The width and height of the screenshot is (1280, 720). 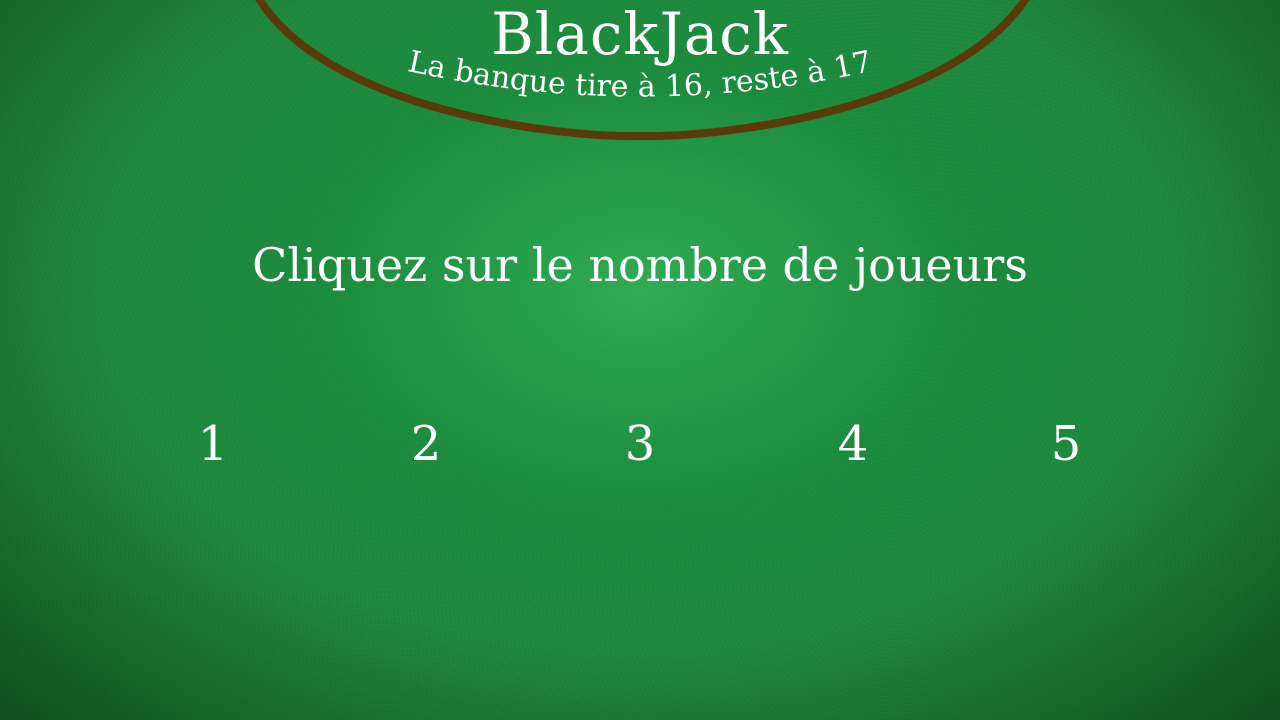 I want to click on player-count-options: 1 2 3 4 5, so click(x=640, y=447).